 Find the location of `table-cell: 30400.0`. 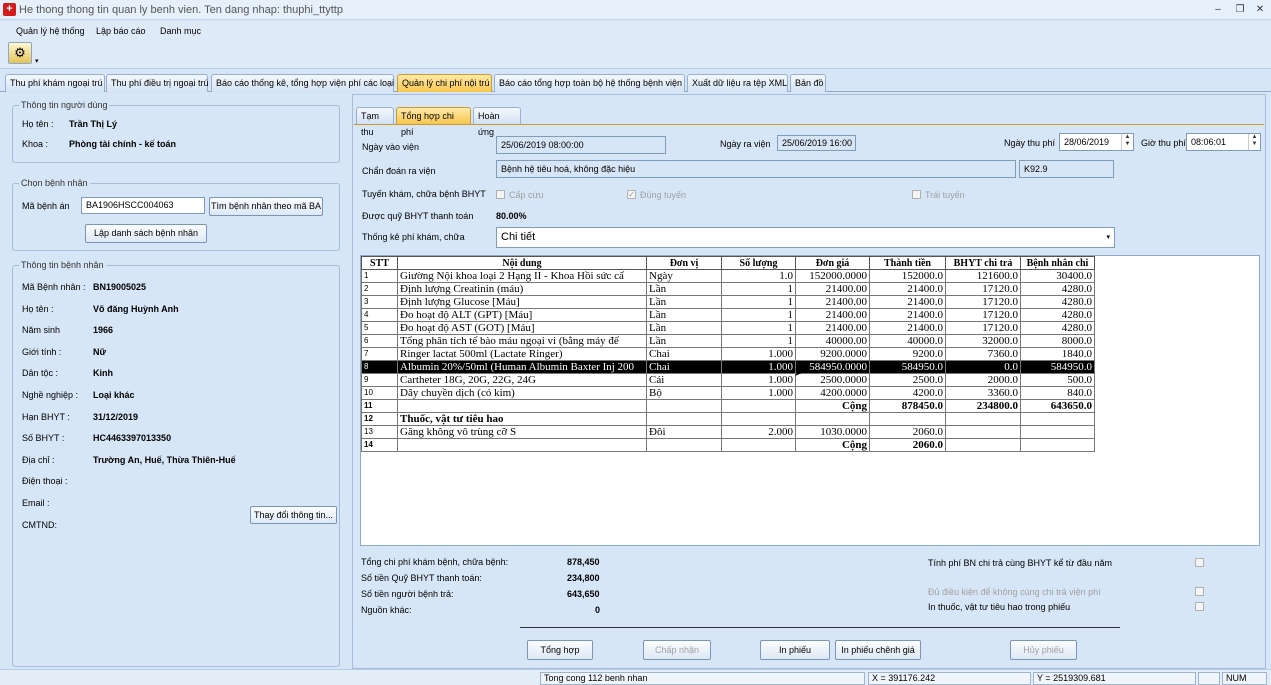

table-cell: 30400.0 is located at coordinates (1057, 276).